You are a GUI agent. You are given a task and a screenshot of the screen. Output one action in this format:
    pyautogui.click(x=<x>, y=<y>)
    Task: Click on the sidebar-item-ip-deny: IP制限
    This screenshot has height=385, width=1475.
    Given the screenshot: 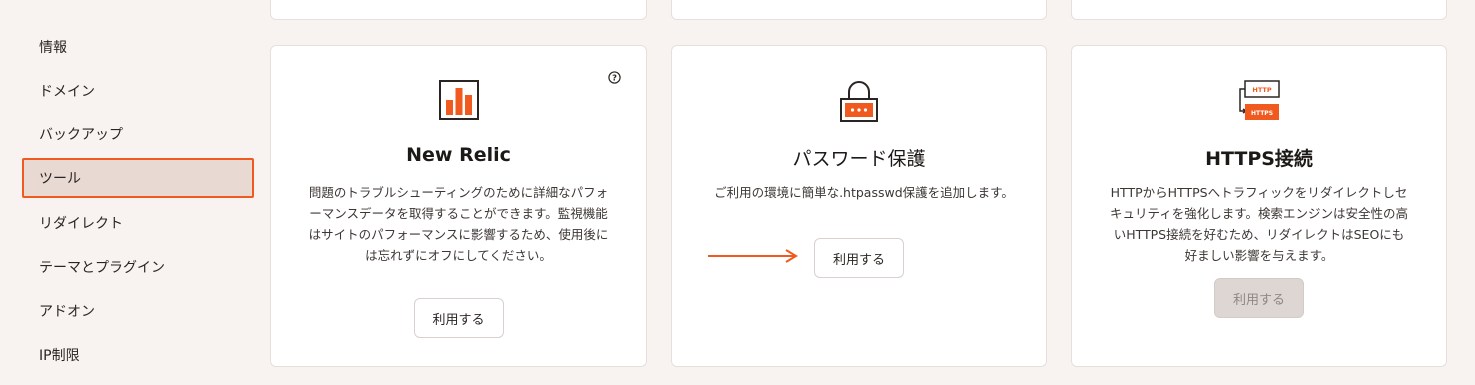 What is the action you would take?
    pyautogui.click(x=138, y=355)
    